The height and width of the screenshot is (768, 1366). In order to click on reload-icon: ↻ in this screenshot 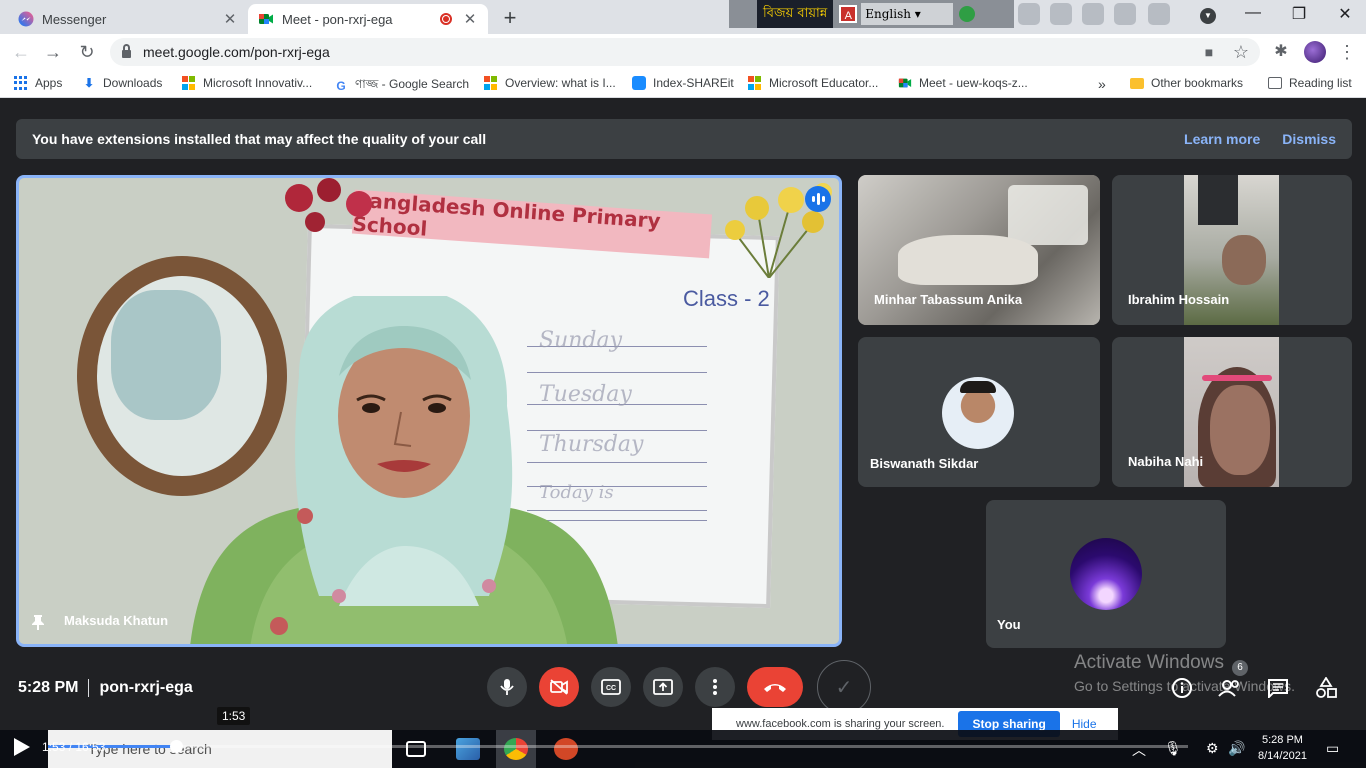, I will do `click(87, 52)`.